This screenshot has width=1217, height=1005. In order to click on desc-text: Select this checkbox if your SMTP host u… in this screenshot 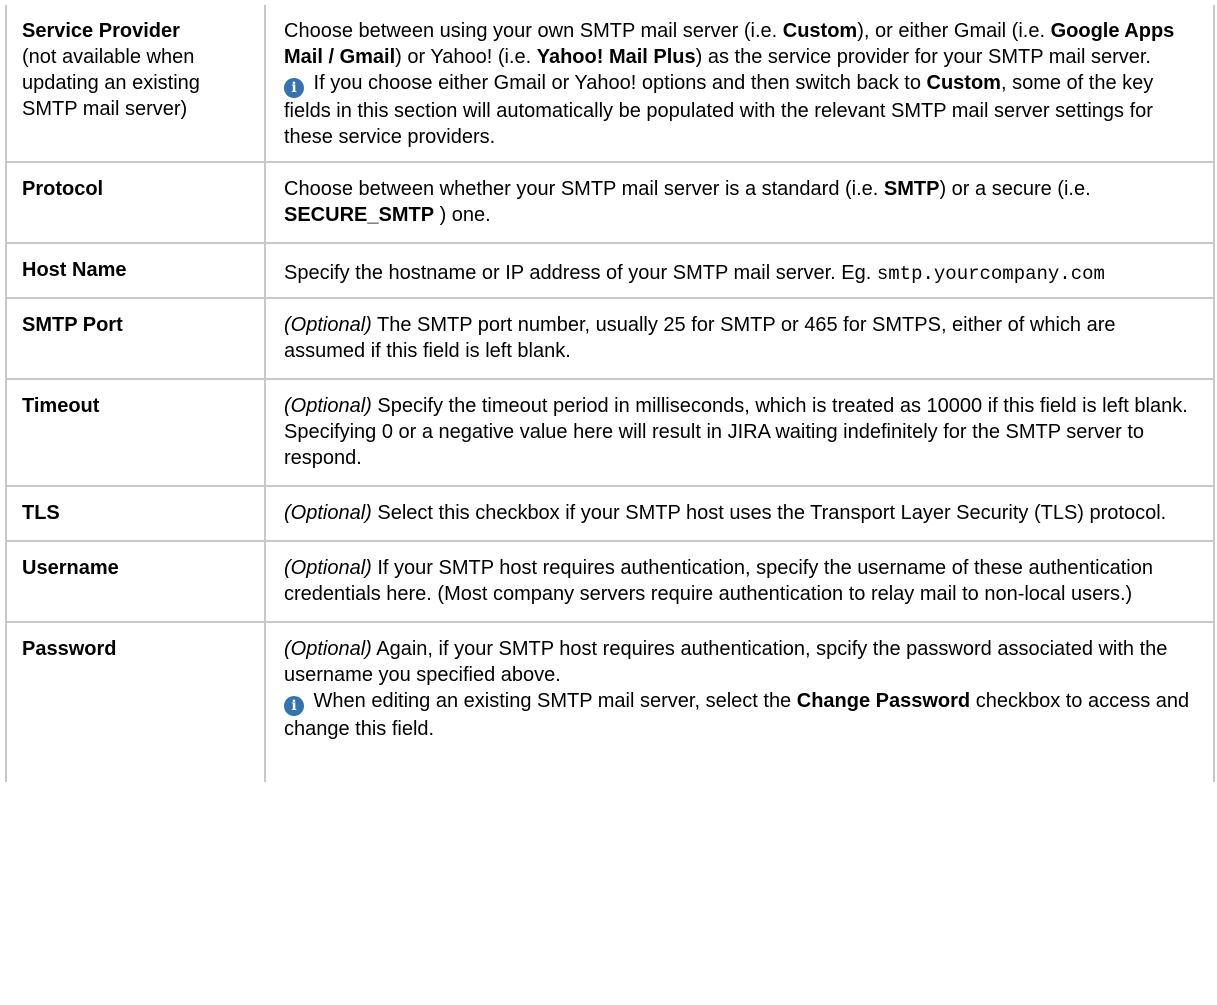, I will do `click(769, 513)`.